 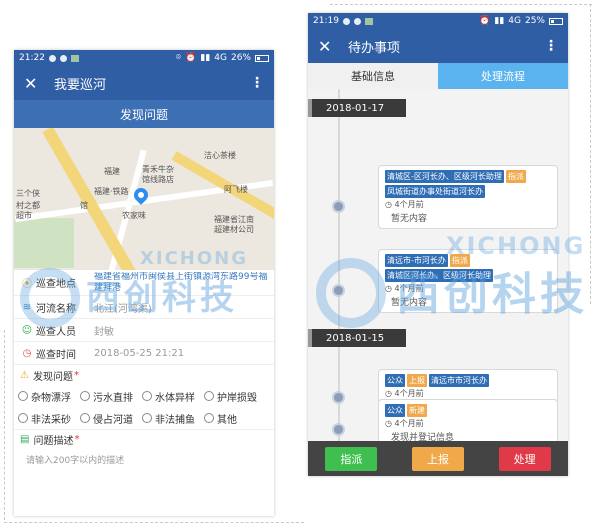 I want to click on app-bar: ✕ 我要巡河 ⋮, so click(x=144, y=83).